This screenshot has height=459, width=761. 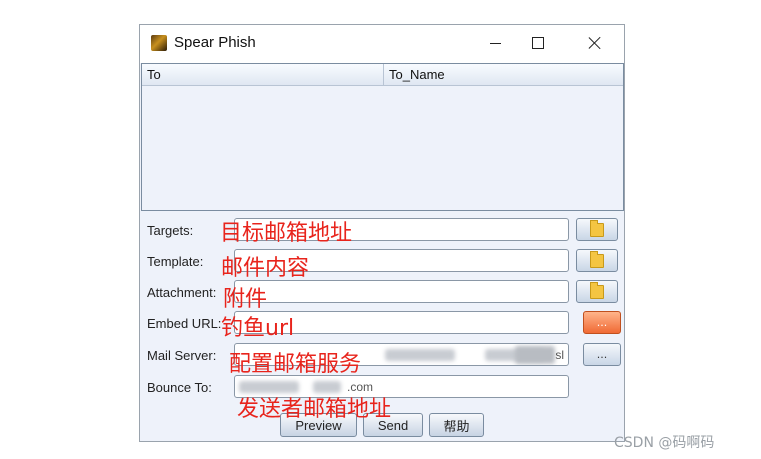 I want to click on targets-label: Targets:, so click(x=170, y=230).